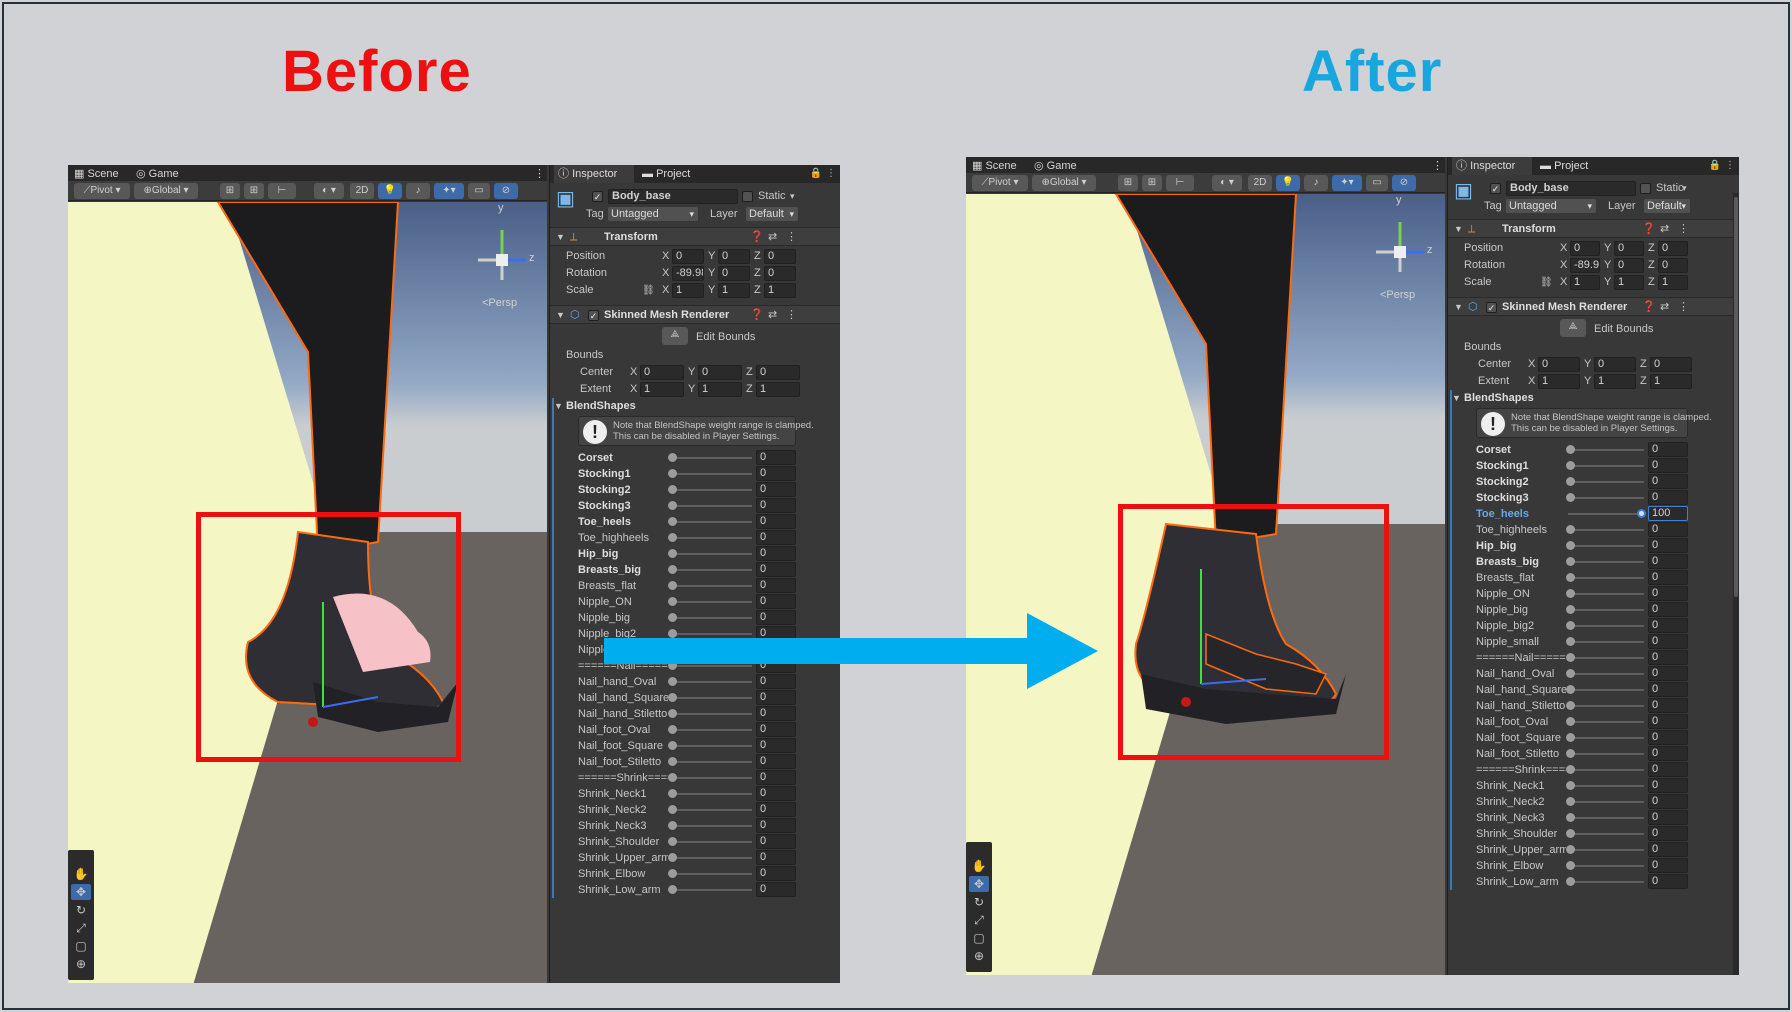  What do you see at coordinates (96, 174) in the screenshot?
I see `tab-scene: ▦ Scene` at bounding box center [96, 174].